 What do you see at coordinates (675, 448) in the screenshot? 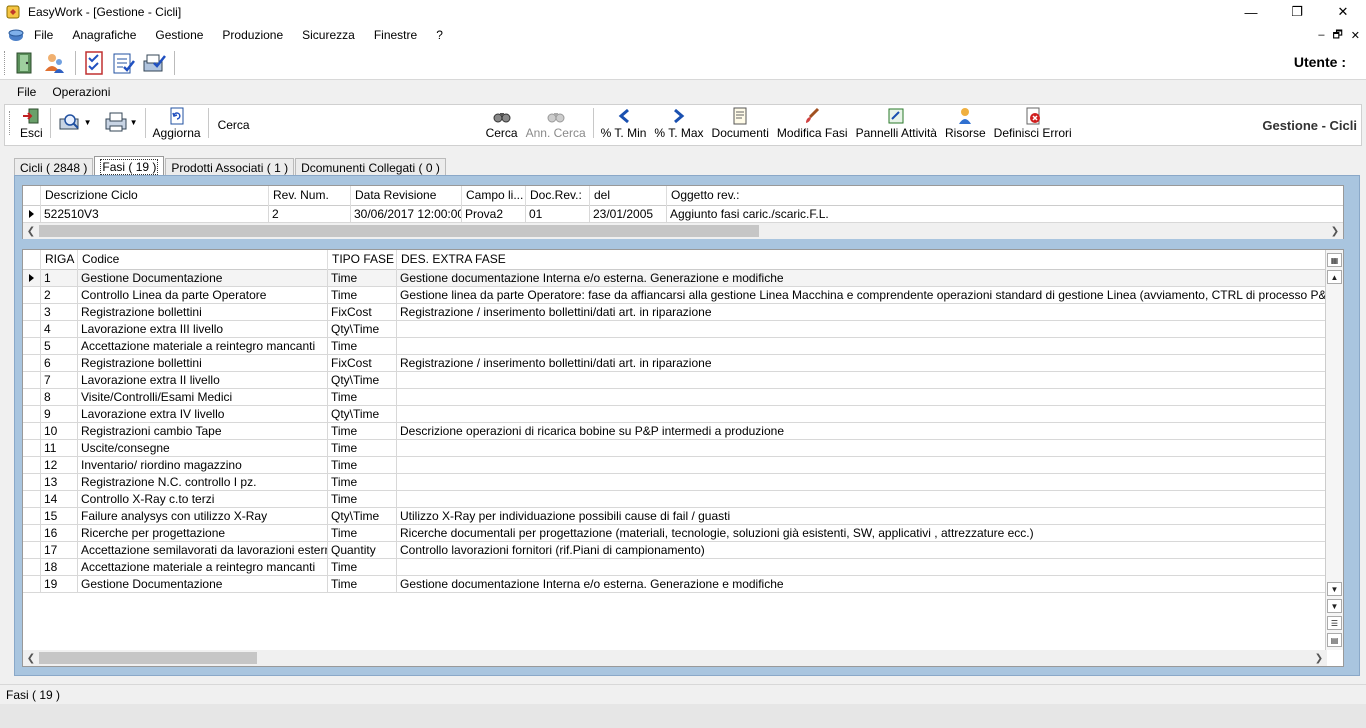
I see `table-row: 11 Uscite/consegne Time` at bounding box center [675, 448].